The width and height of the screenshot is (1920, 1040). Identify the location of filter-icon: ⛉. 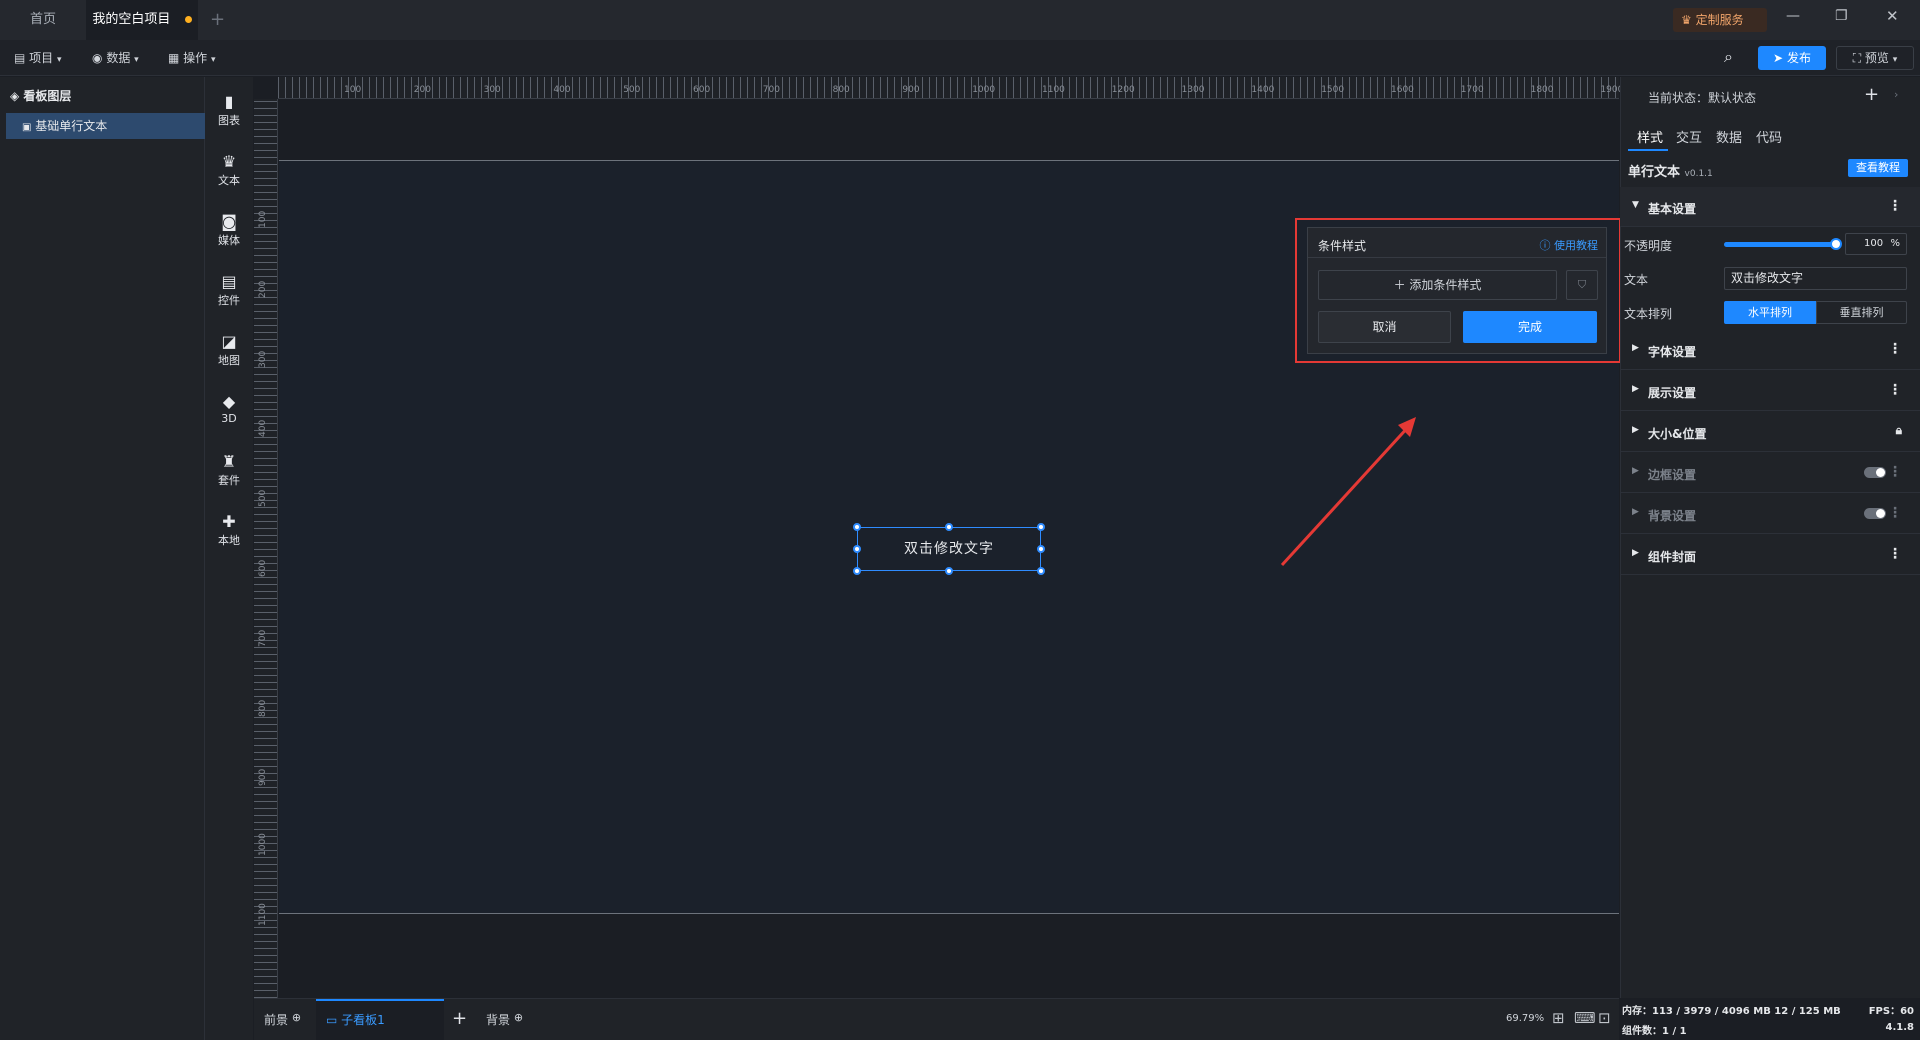
(1582, 285).